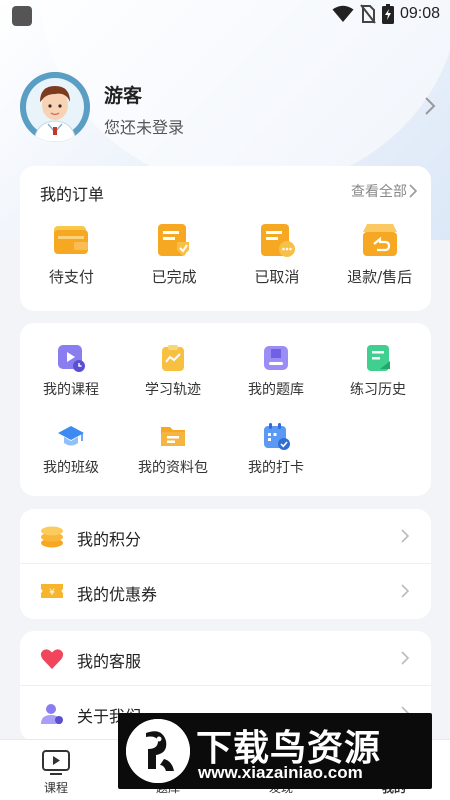 The width and height of the screenshot is (450, 800). I want to click on list-item-coupons: ¥ 我的优惠券, so click(225, 591).